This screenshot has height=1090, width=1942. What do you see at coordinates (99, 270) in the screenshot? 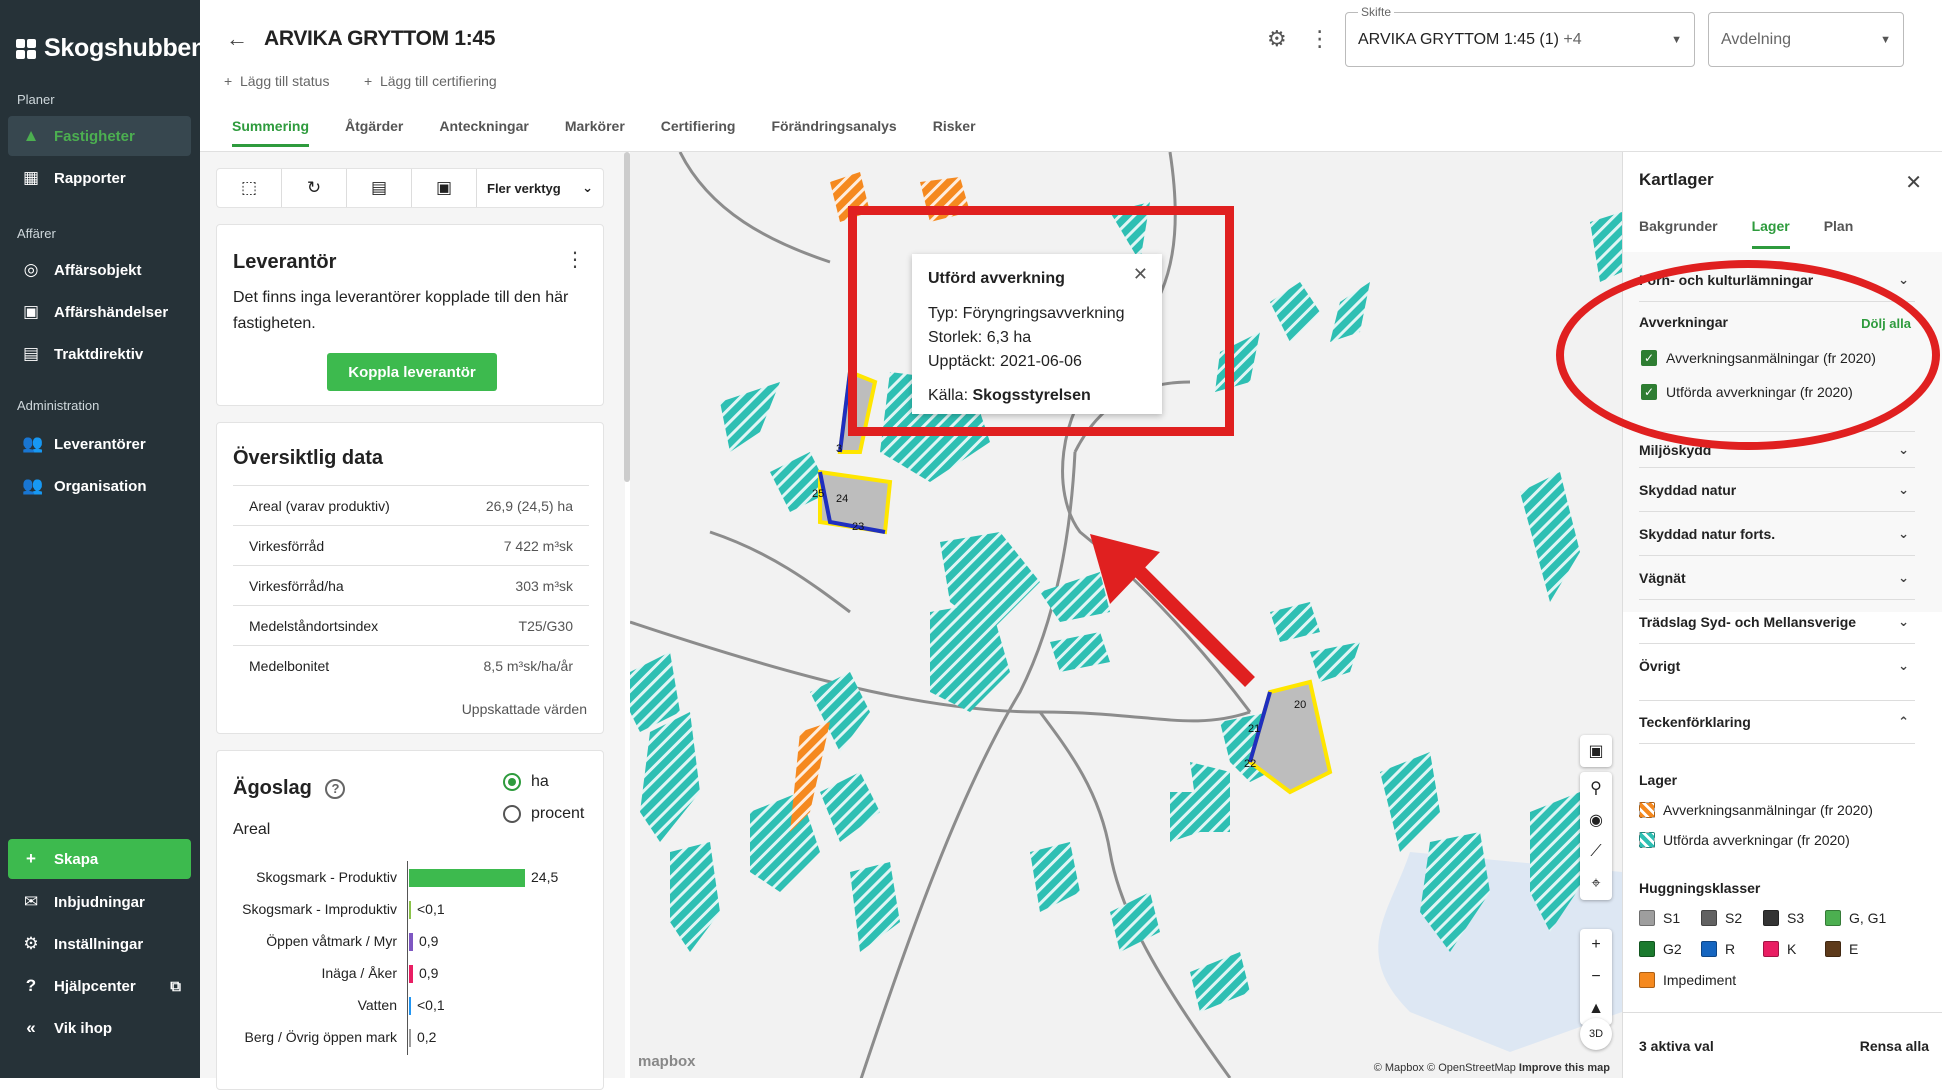
I see `sidebar-item-affarsobjekt: ◎ Affärsobjekt` at bounding box center [99, 270].